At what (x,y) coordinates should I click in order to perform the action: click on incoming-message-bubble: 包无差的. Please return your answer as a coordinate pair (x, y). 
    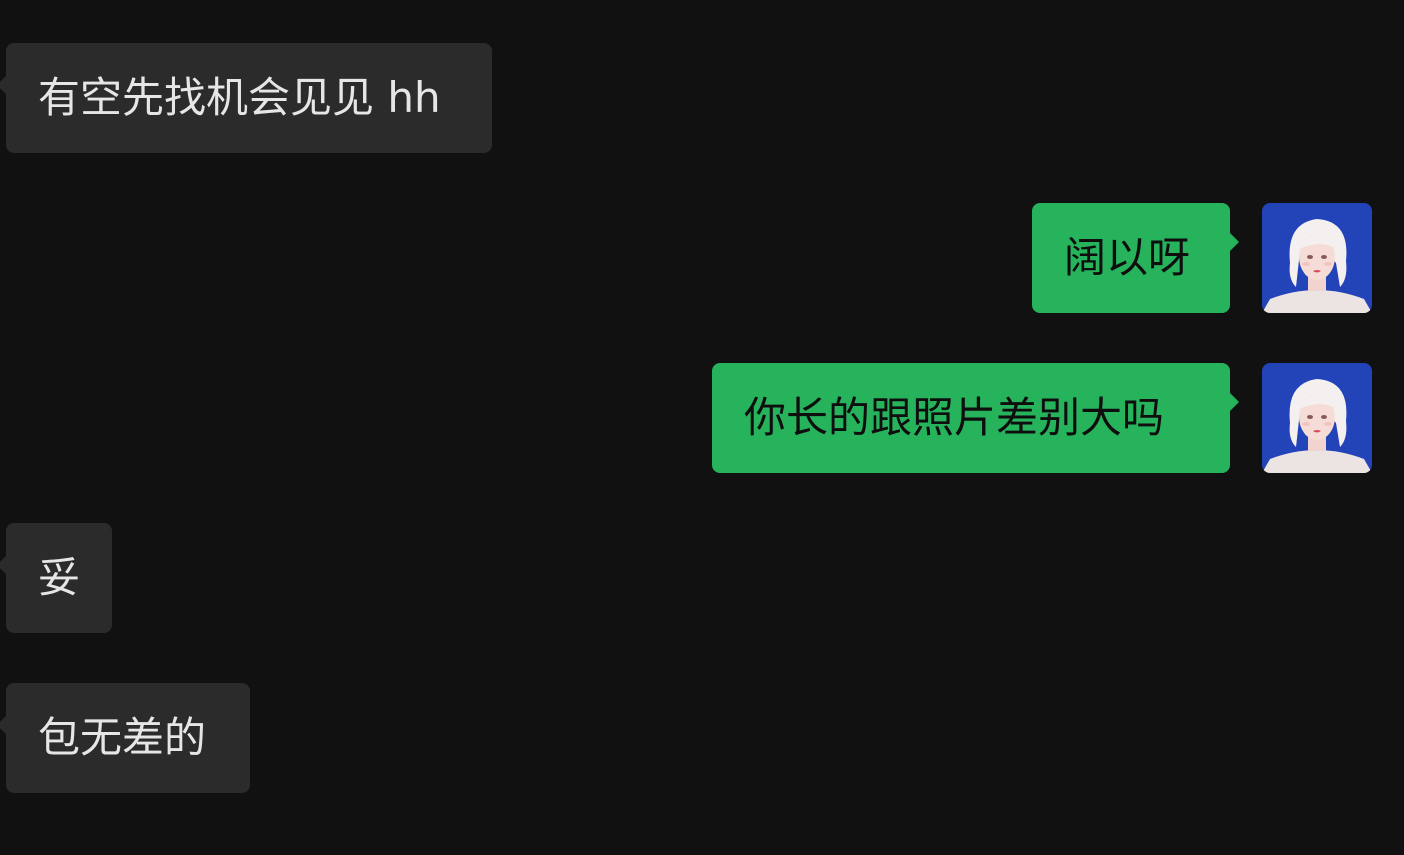
    Looking at the image, I should click on (125, 738).